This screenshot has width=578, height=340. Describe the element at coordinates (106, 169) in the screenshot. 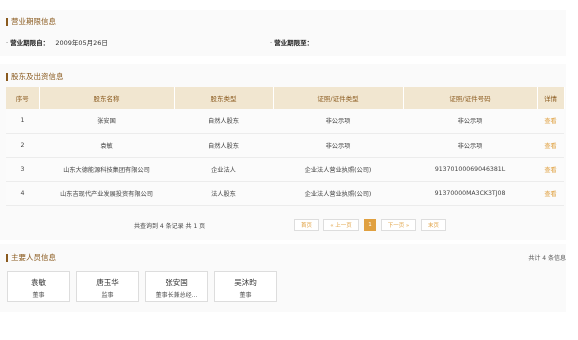

I see `cell-name: 山东大德能源科技集团有限公司` at that location.